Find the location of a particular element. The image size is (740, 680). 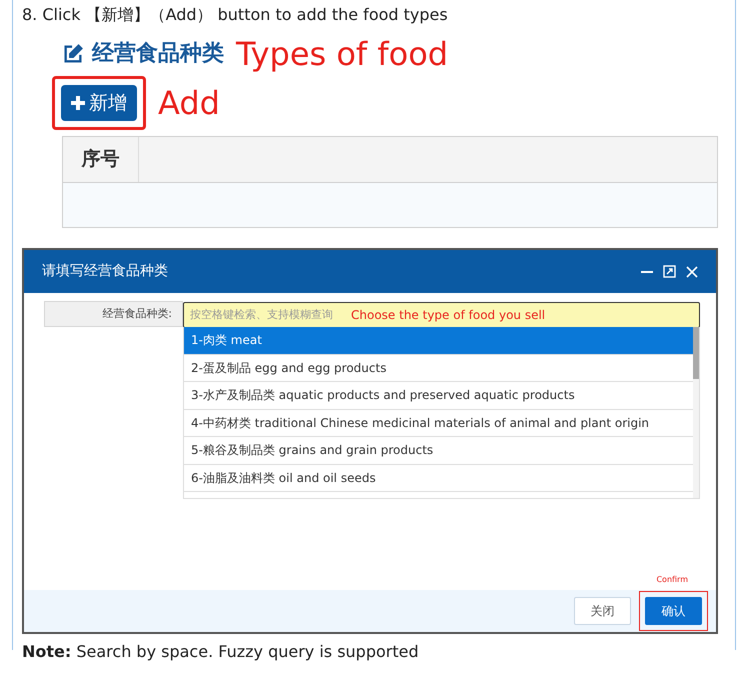

dialog-title: 请填写经营食品种类 is located at coordinates (105, 271).